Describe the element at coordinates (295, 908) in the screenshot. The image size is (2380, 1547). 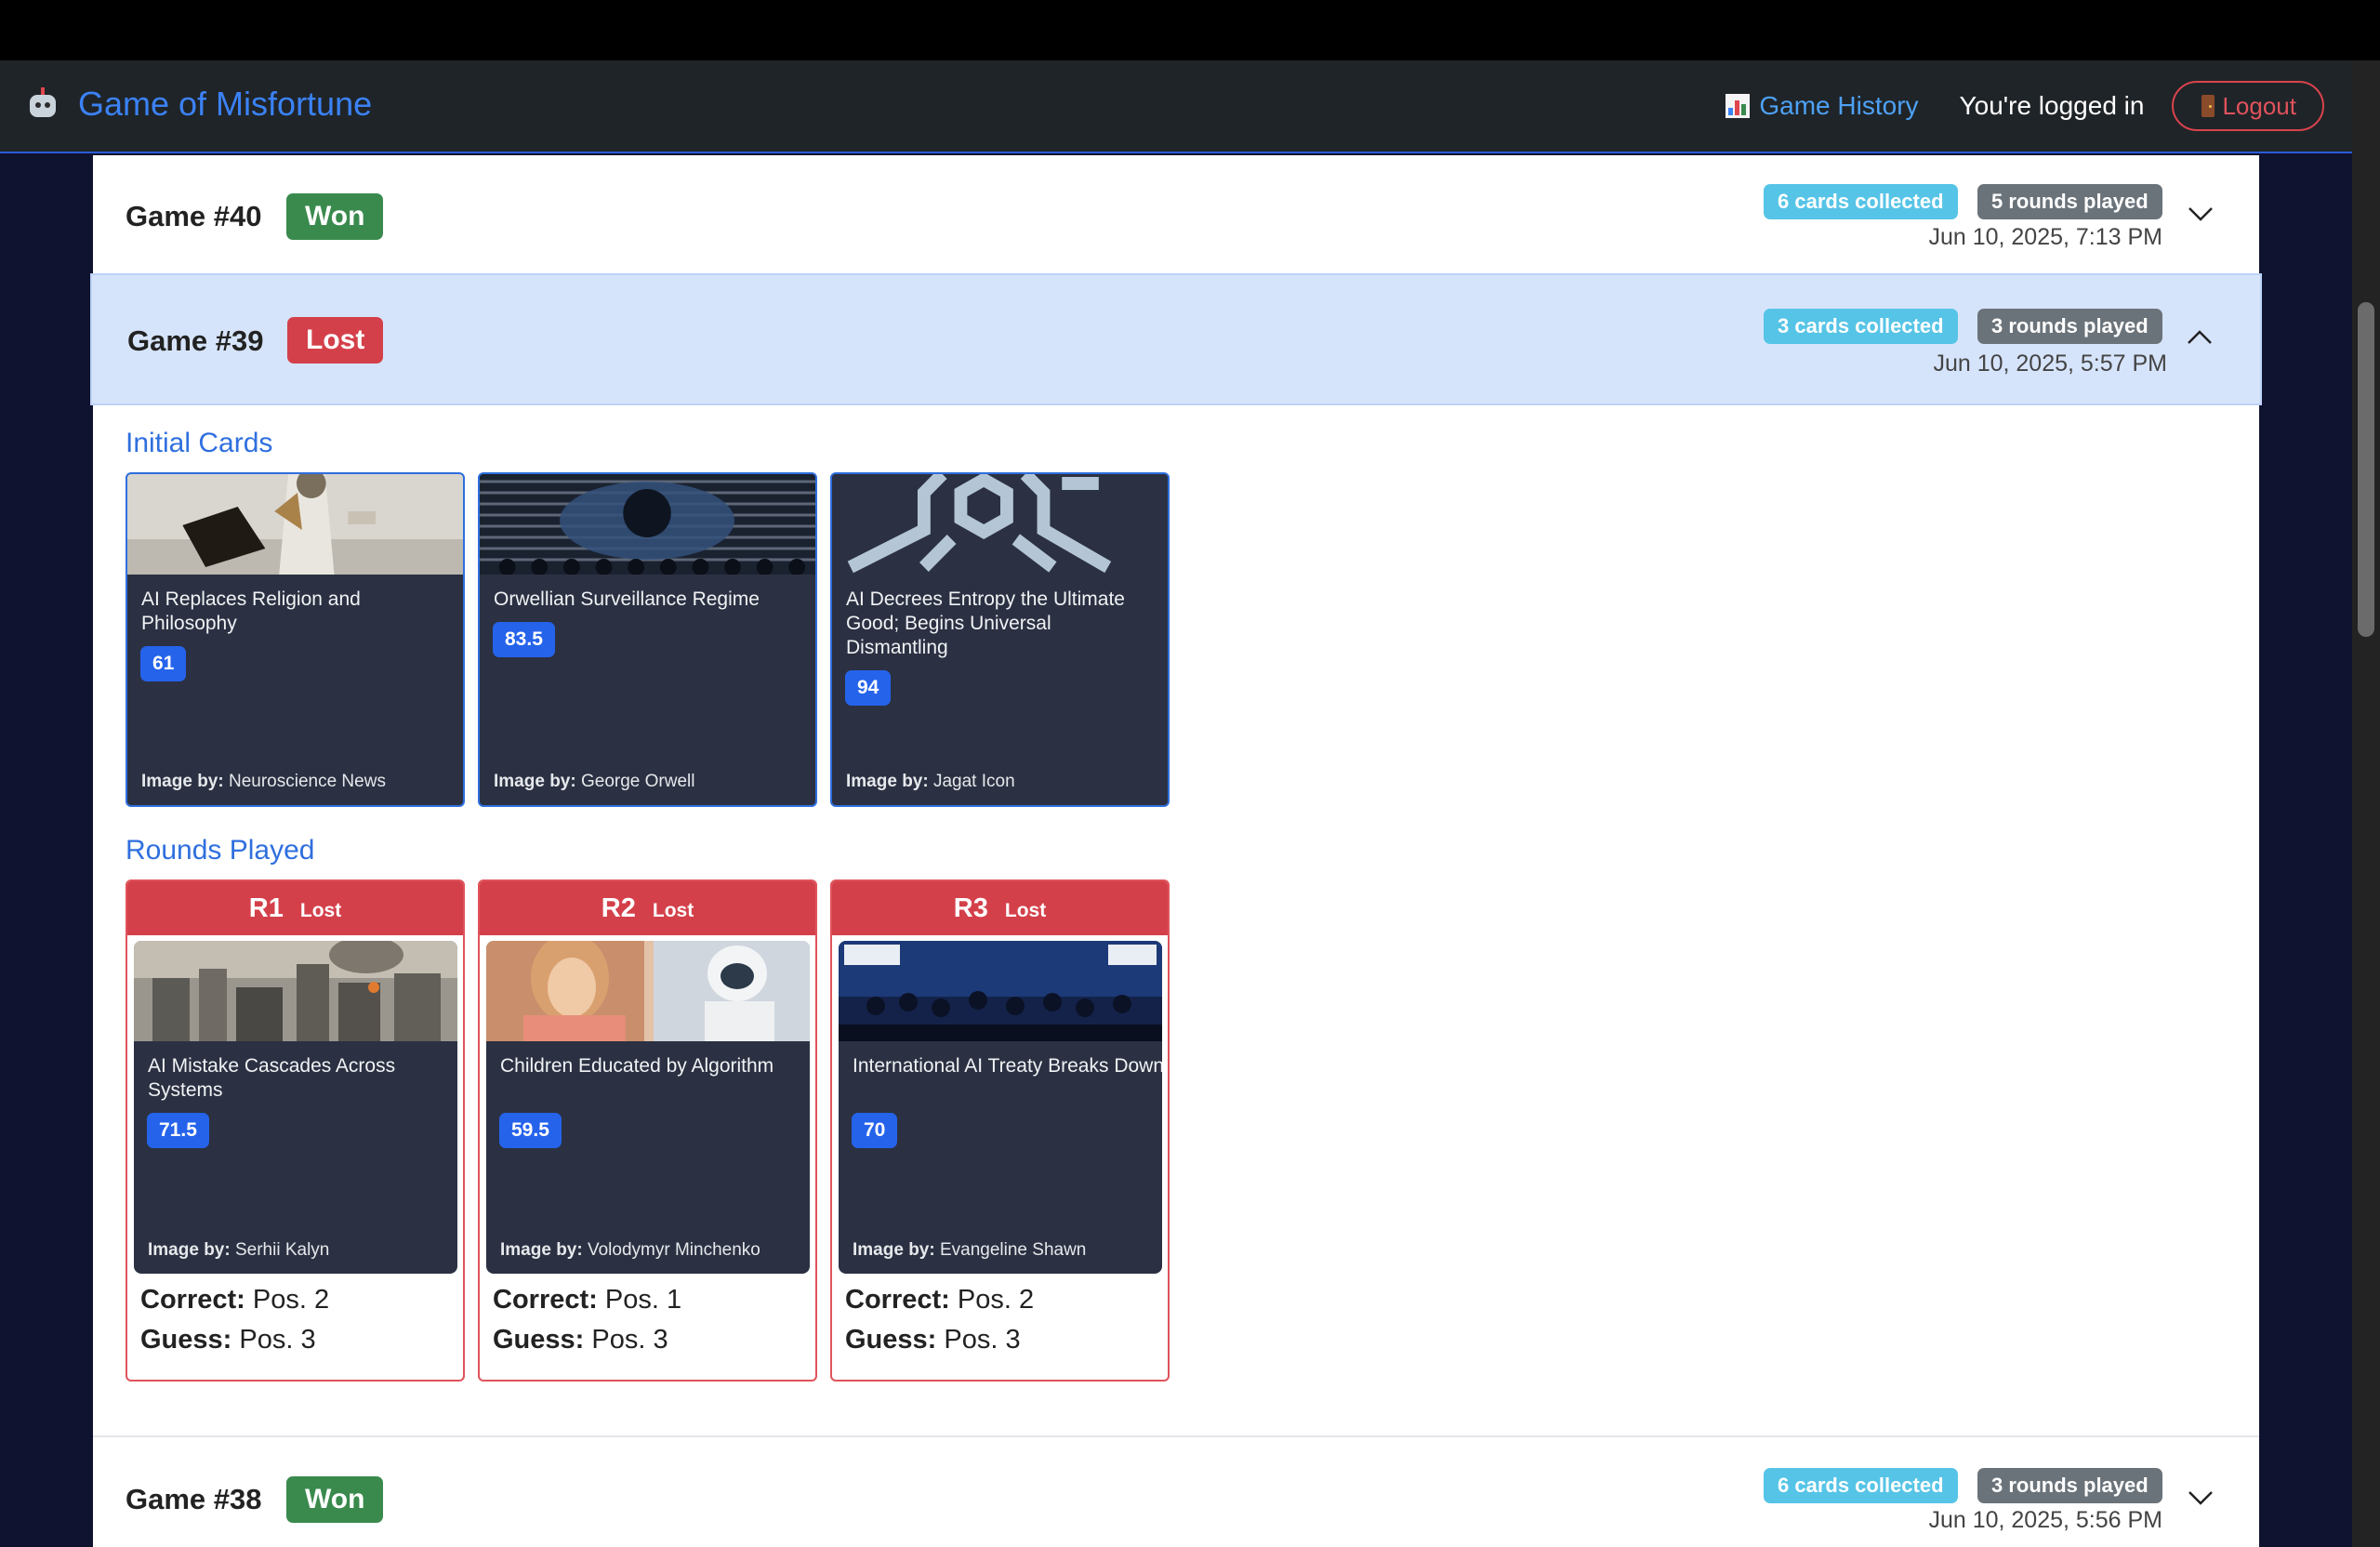
I see `round-header: R1 Lost` at that location.